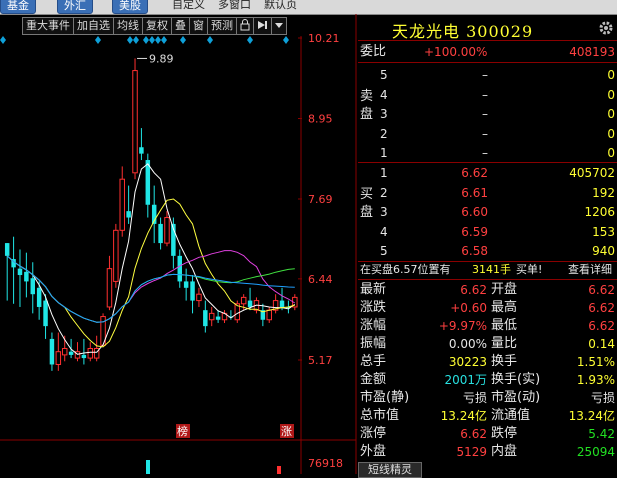  Describe the element at coordinates (487, 362) in the screenshot. I see `stats-row: 总手 30223 换手 1.51%` at that location.